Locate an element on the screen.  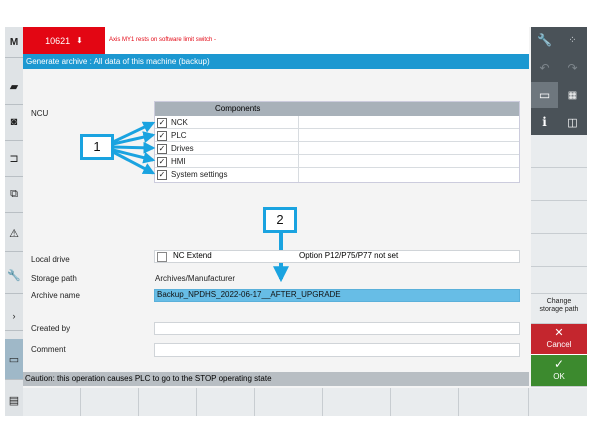
tool-grid-icon: ⁘ is located at coordinates (572, 40).